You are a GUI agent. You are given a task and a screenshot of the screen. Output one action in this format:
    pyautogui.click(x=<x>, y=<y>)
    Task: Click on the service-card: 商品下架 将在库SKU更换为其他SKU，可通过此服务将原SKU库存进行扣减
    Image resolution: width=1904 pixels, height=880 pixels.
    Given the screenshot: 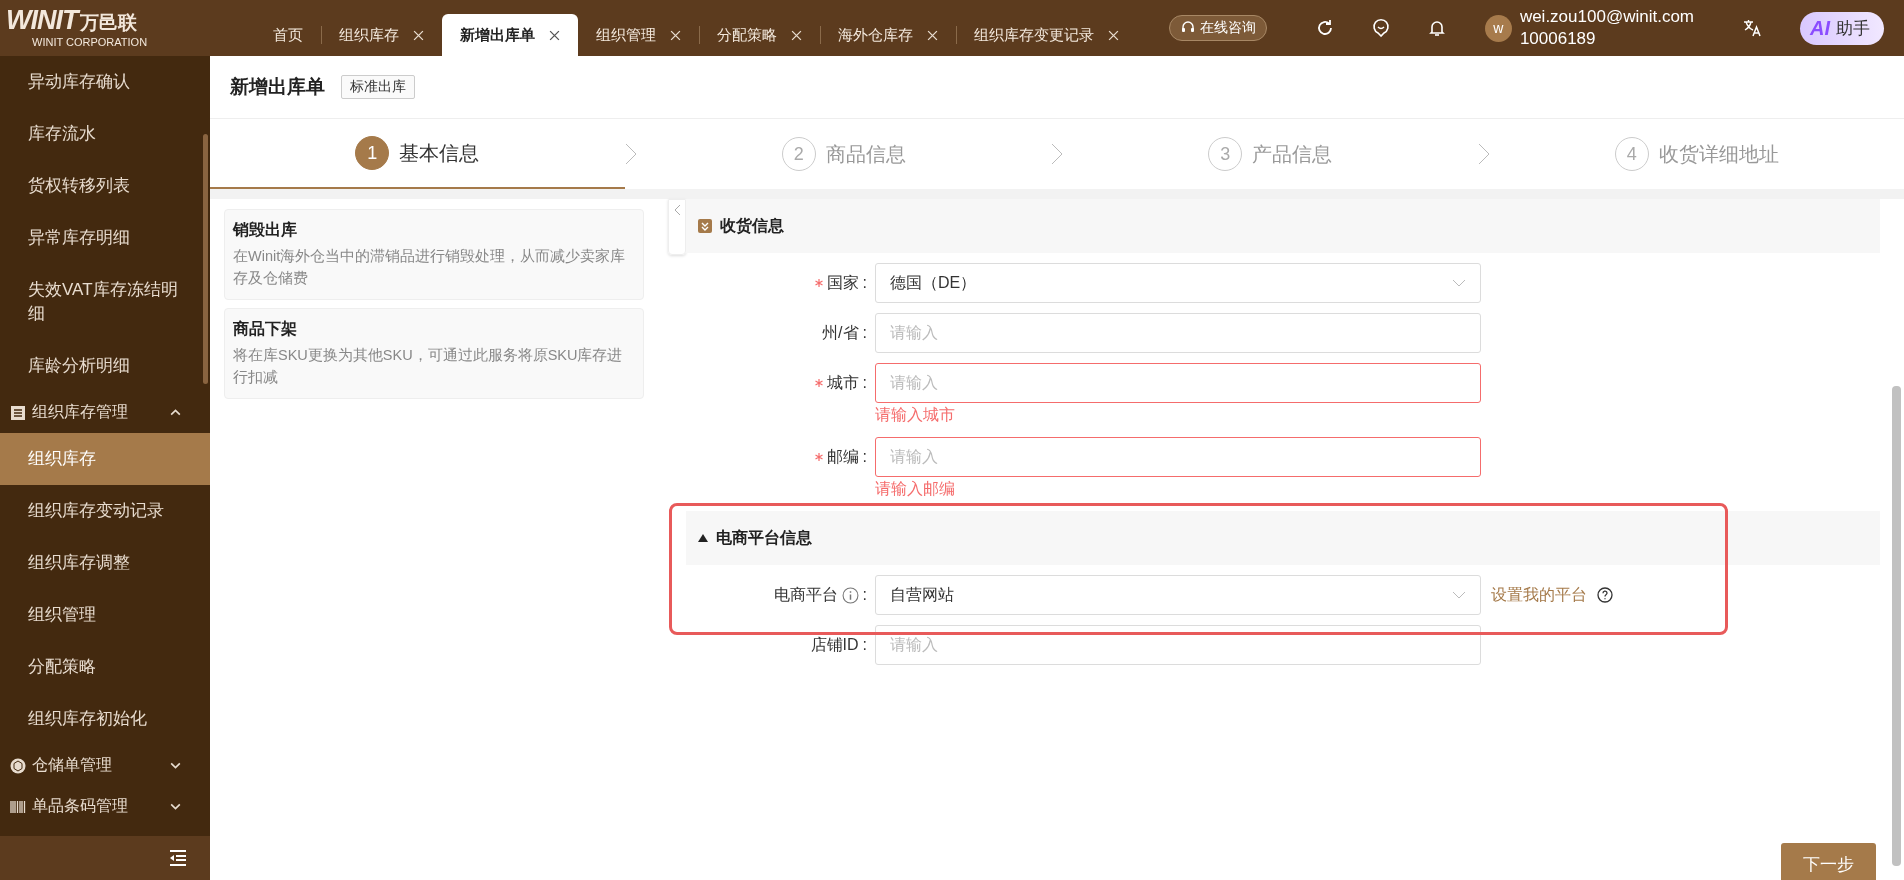 What is the action you would take?
    pyautogui.click(x=434, y=353)
    